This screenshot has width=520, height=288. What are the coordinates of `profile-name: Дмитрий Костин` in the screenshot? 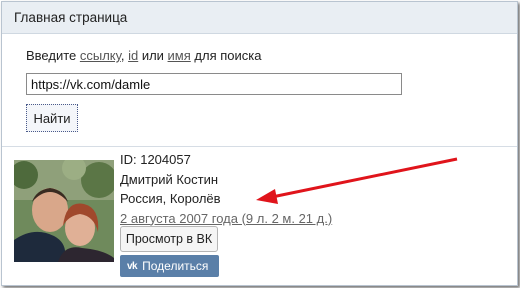 It's located at (169, 179).